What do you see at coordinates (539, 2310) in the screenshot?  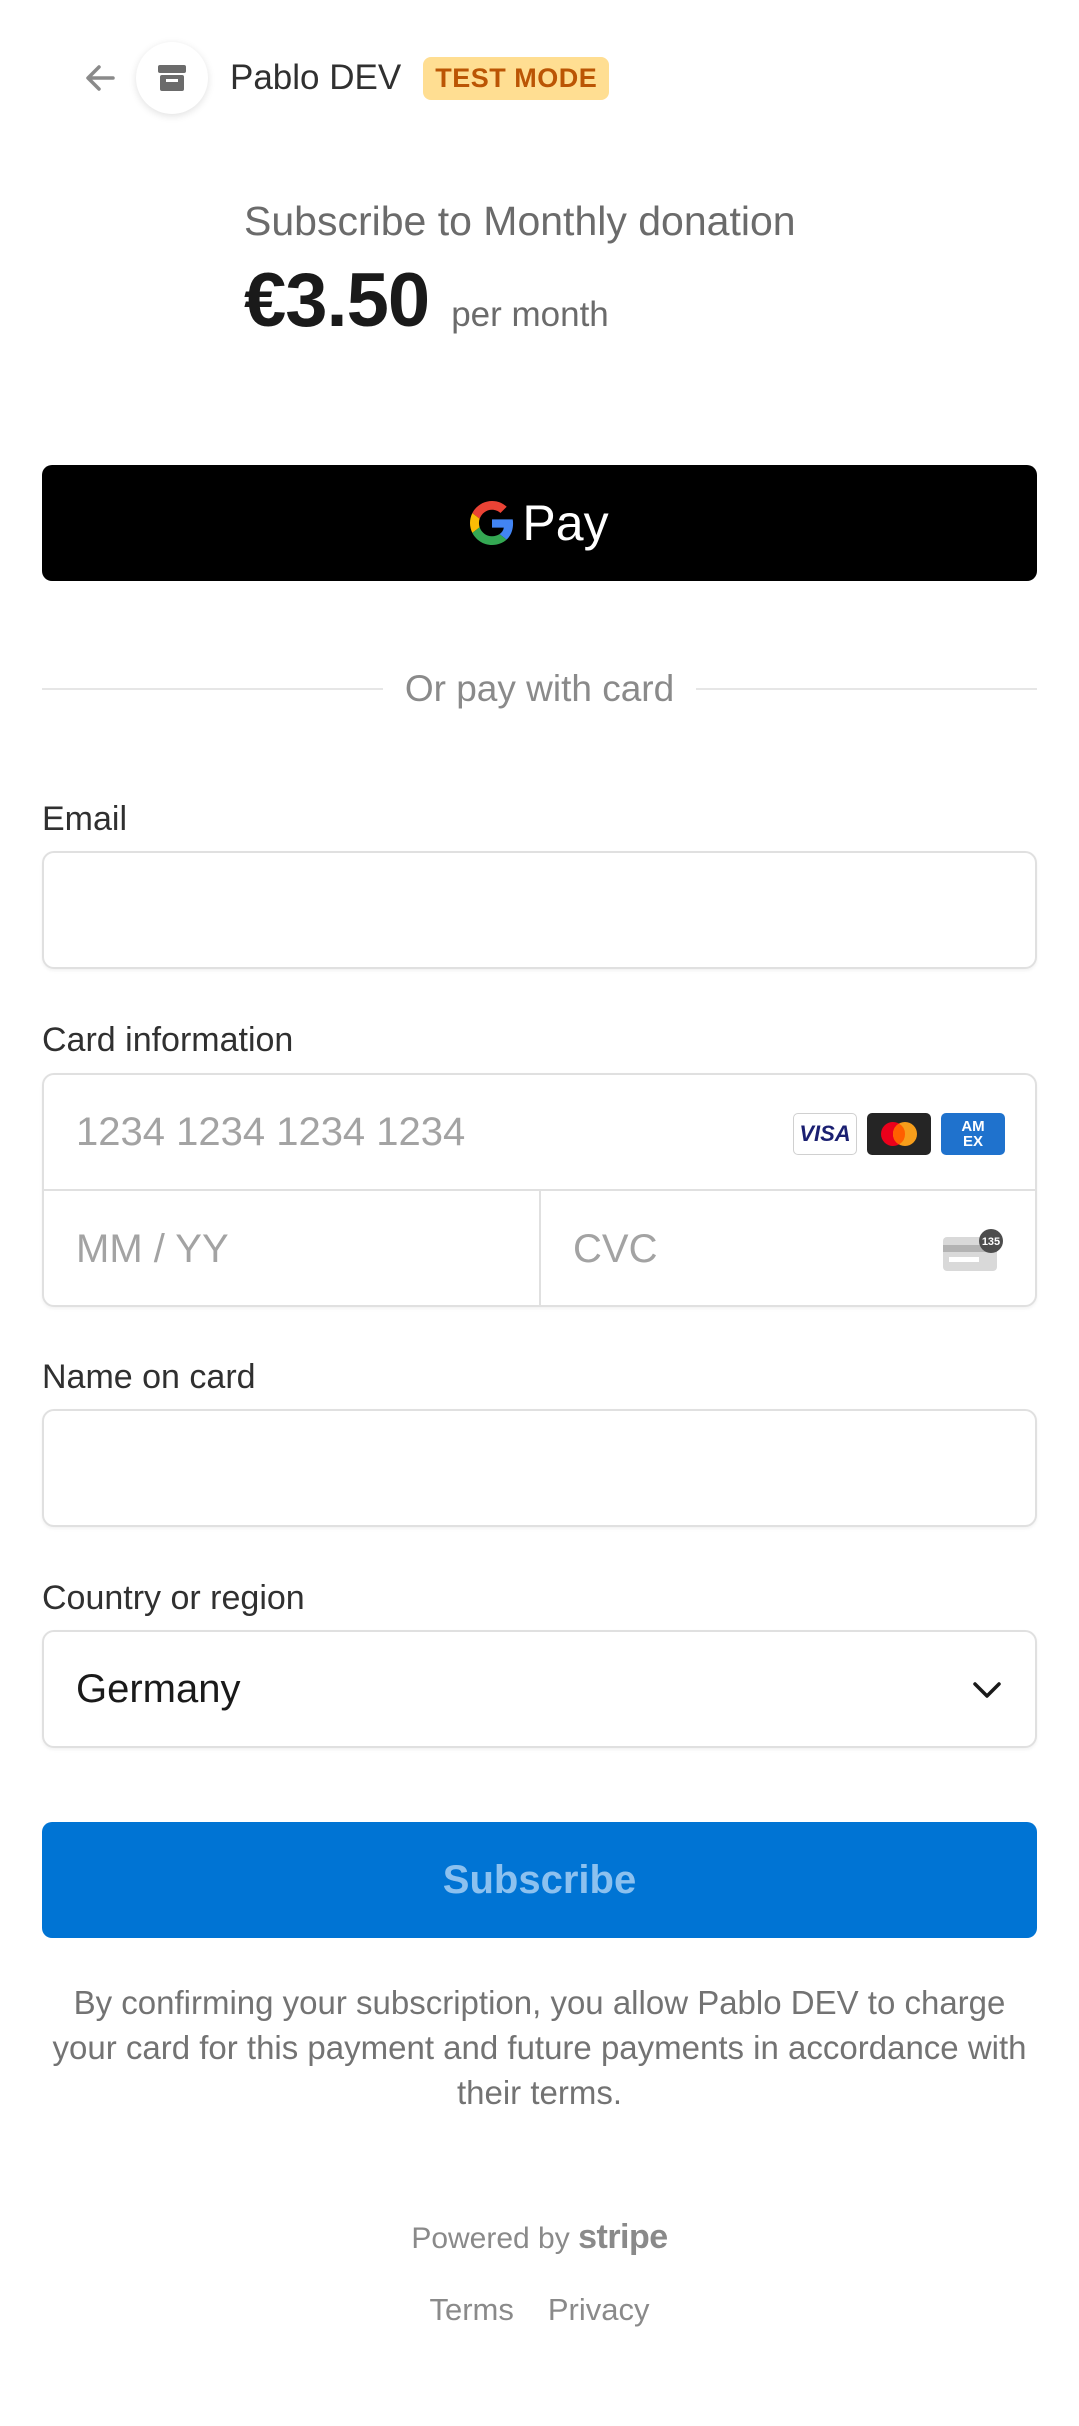 I see `footer-links: Terms Privacy` at bounding box center [539, 2310].